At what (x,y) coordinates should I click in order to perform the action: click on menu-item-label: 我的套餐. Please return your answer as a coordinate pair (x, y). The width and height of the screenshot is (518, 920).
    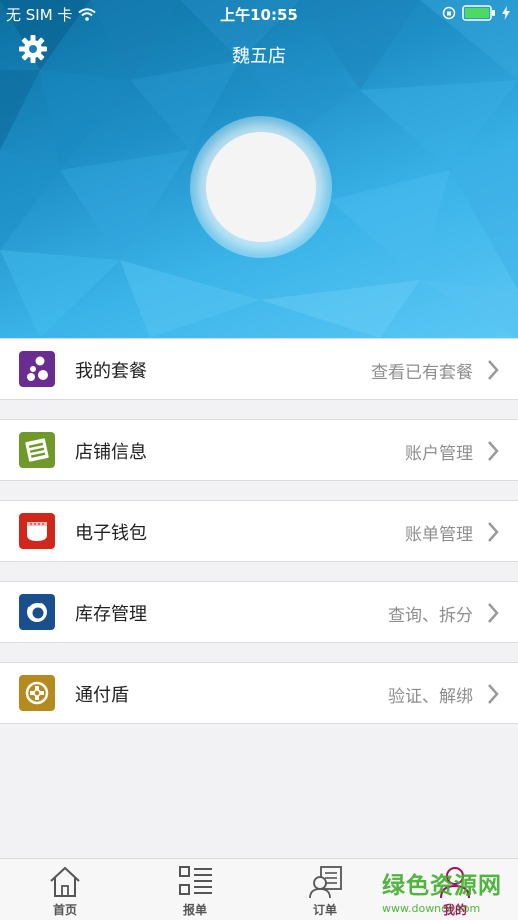
    Looking at the image, I should click on (111, 371).